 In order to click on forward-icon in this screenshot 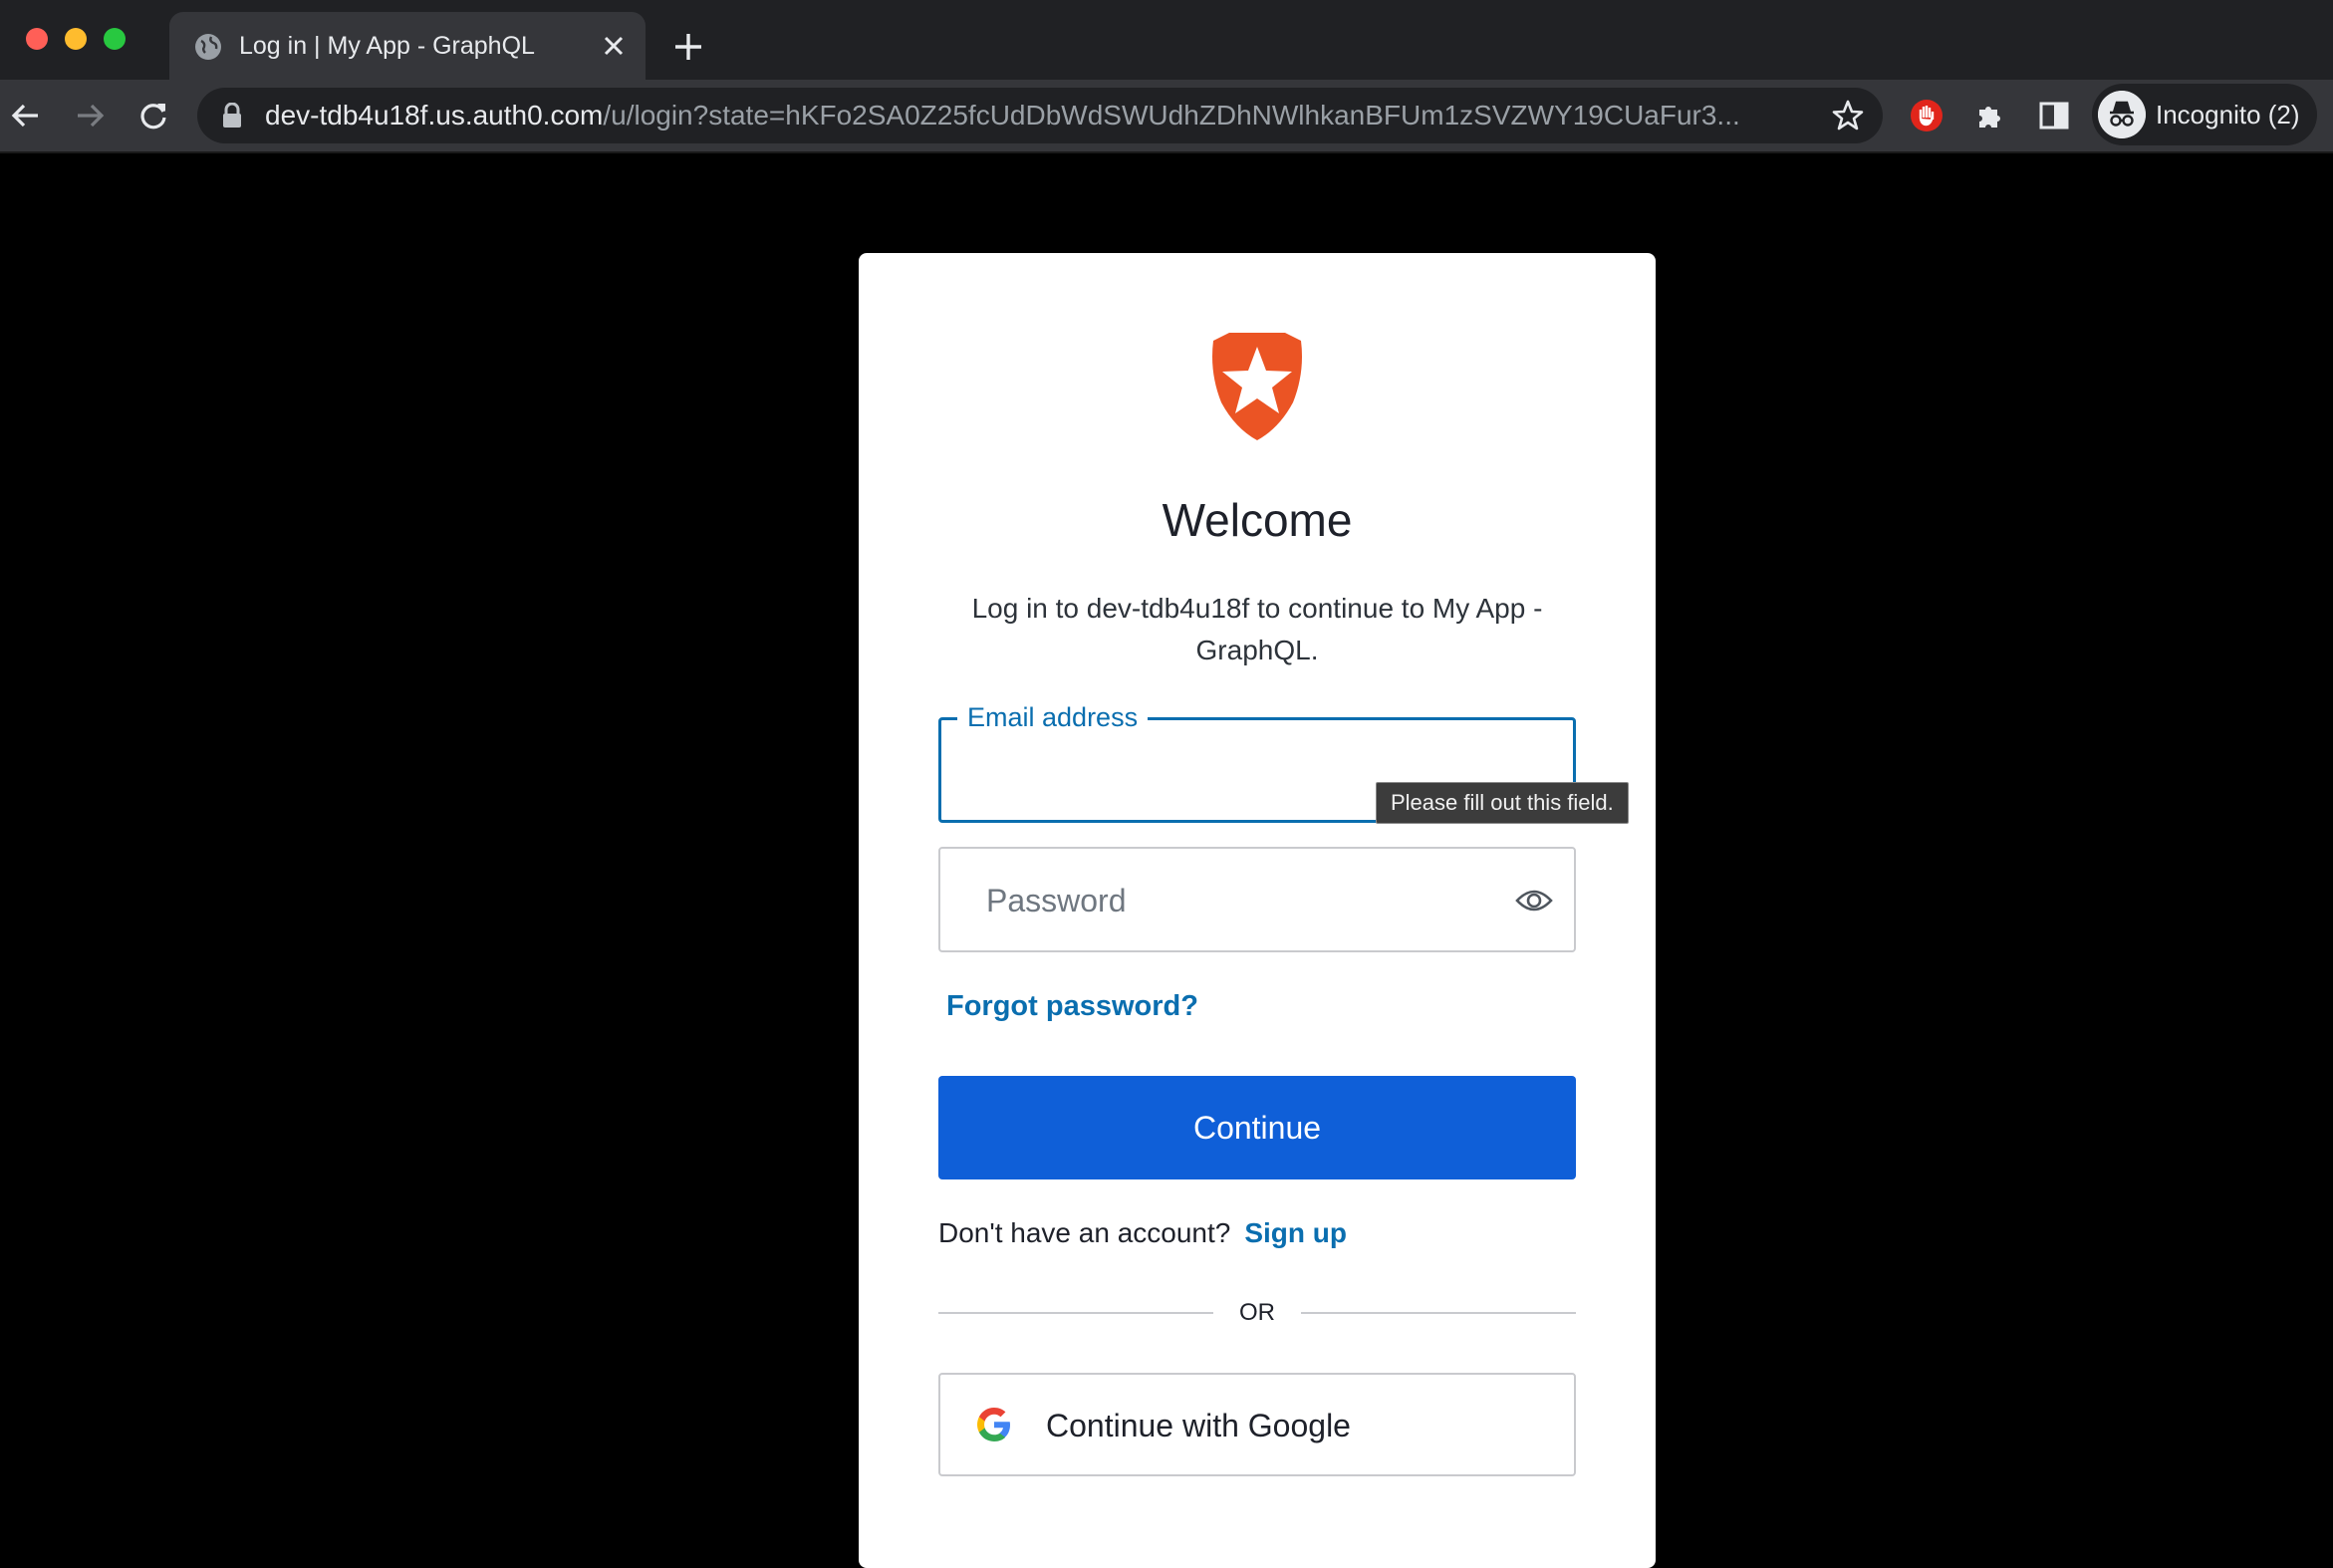, I will do `click(90, 115)`.